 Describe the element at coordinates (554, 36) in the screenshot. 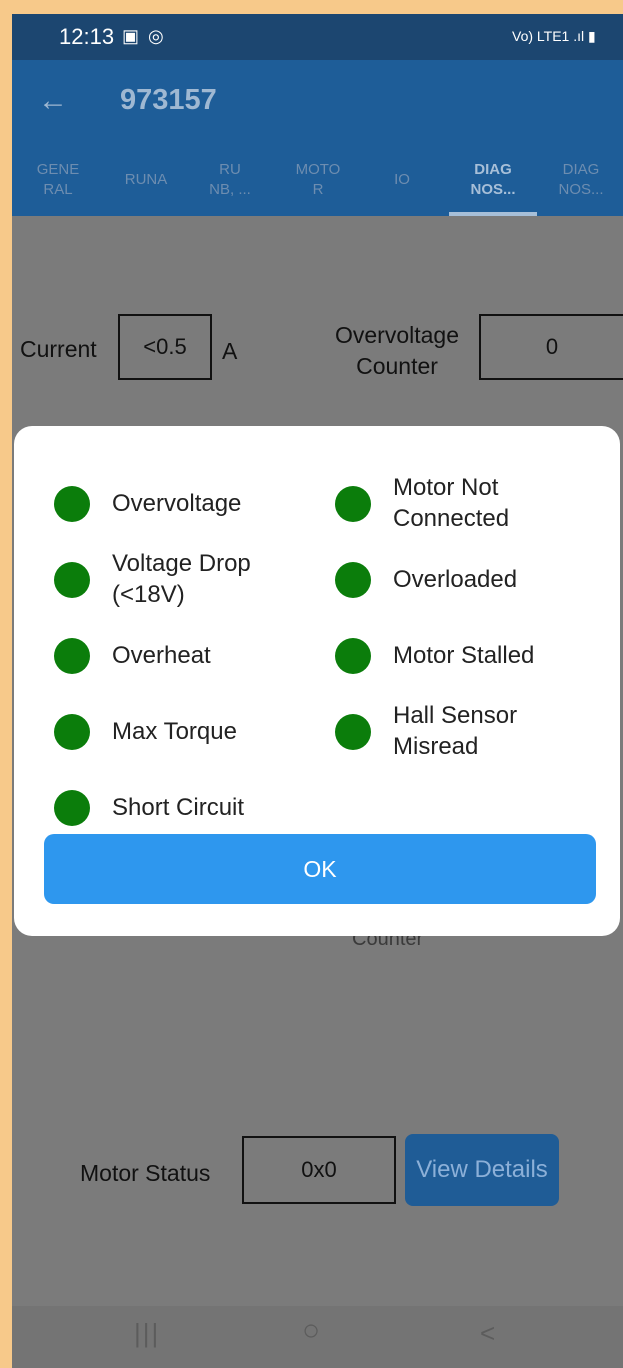

I see `signal-battery-icon: Vo) LTE1 .ıl ▮` at that location.